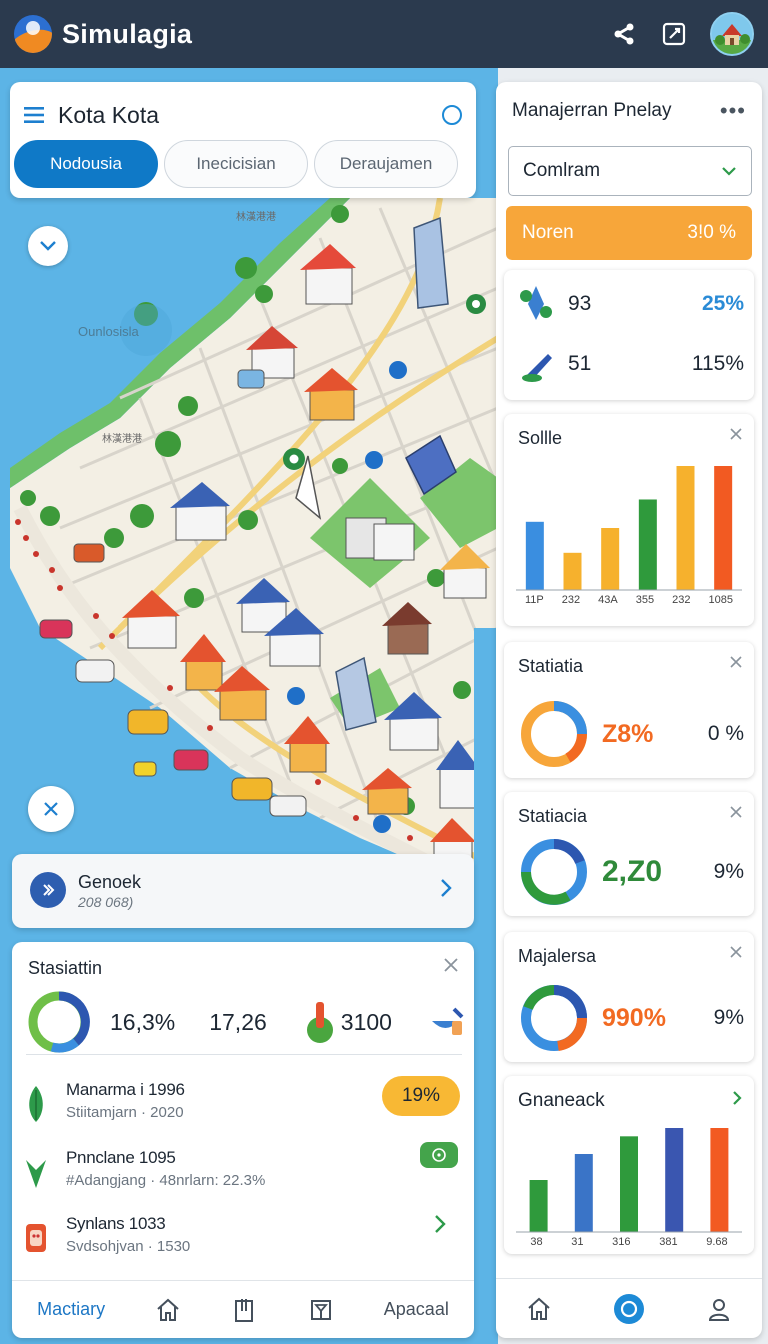 Image resolution: width=768 pixels, height=1344 pixels. I want to click on tick-label: 355, so click(645, 600).